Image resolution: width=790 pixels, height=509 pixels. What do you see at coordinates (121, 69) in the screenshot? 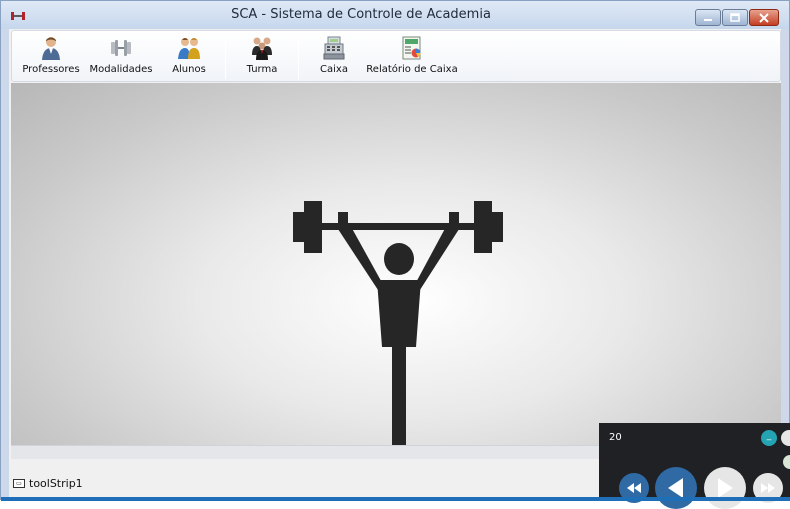
I see `toolbar-label: Modalidades` at bounding box center [121, 69].